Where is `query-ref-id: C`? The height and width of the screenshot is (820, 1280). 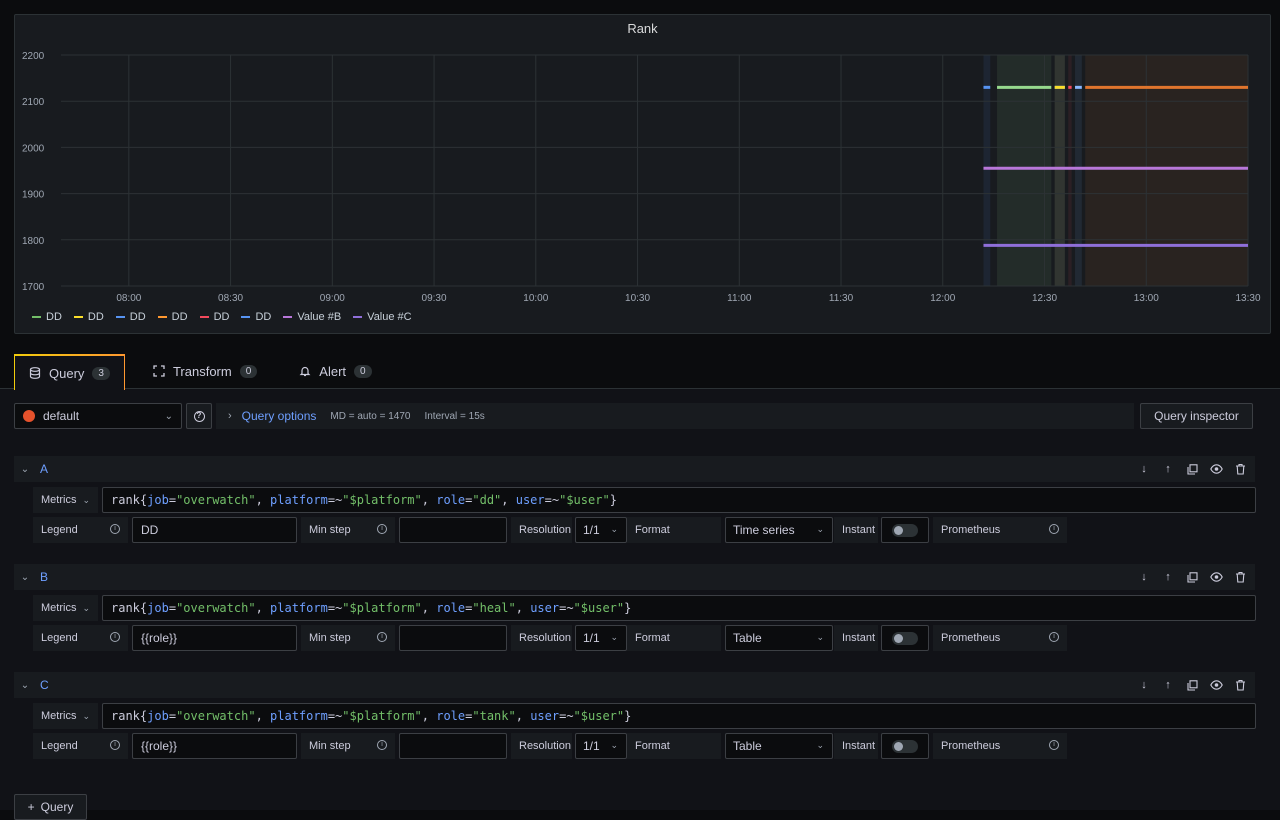 query-ref-id: C is located at coordinates (44, 685).